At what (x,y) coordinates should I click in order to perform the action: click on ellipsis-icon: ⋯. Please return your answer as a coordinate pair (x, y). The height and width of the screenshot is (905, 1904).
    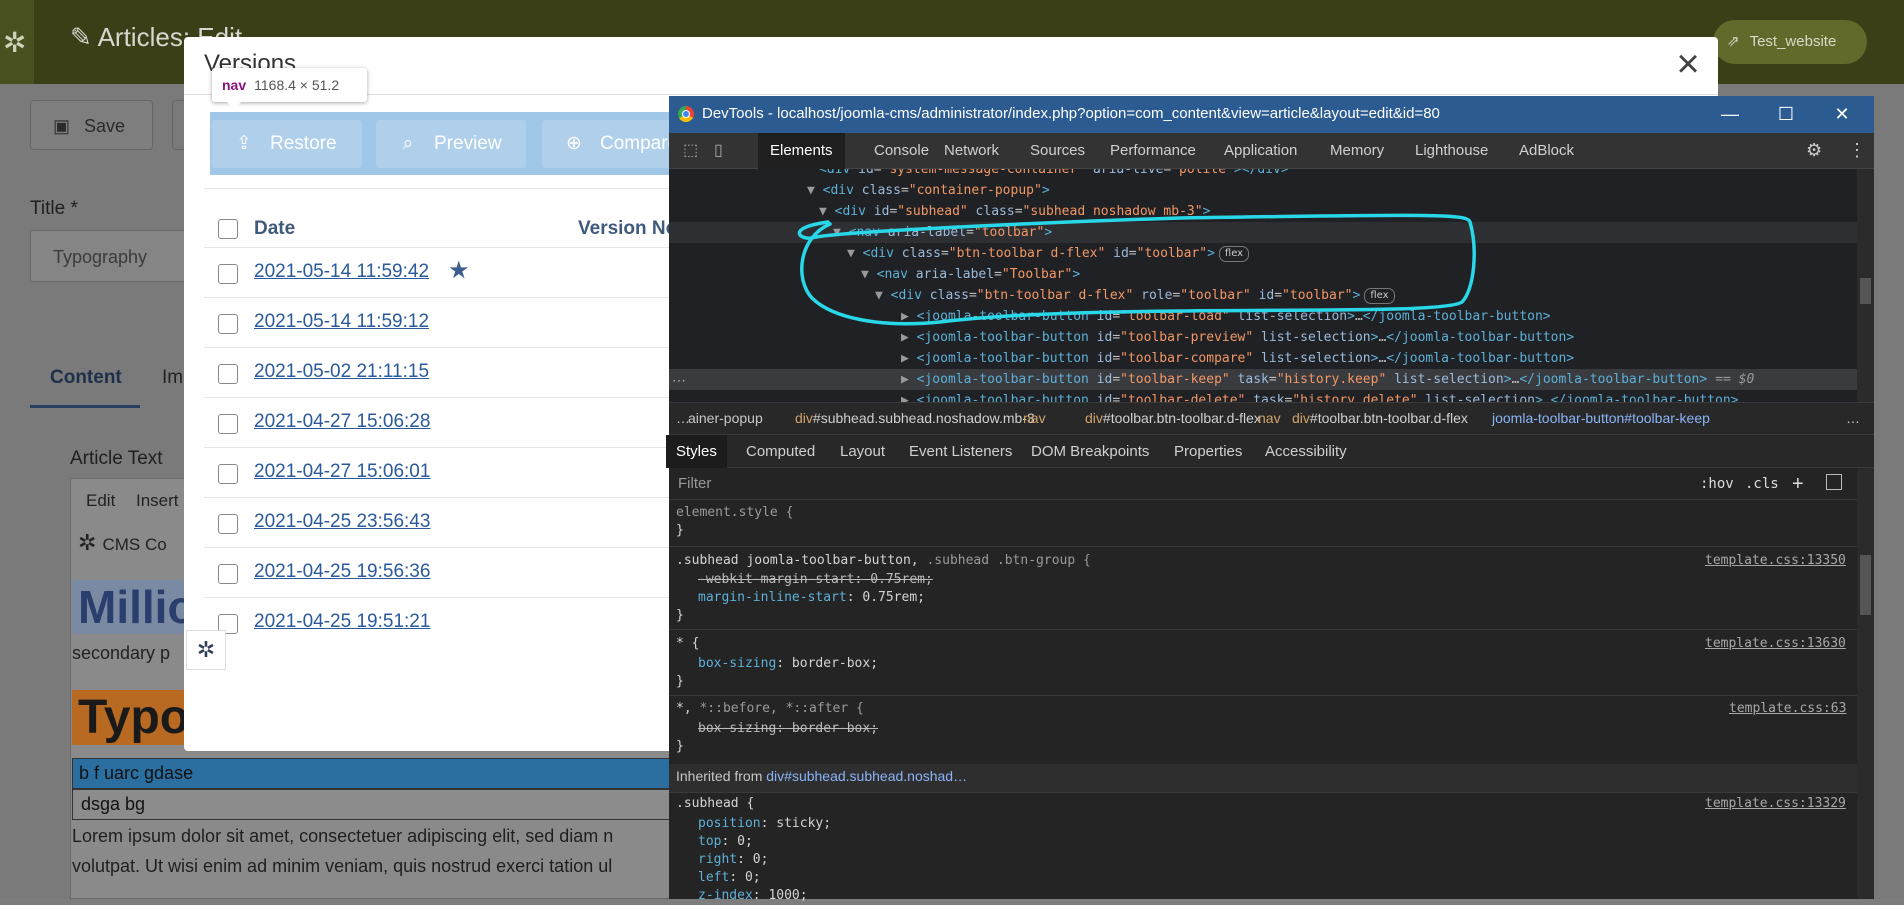
    Looking at the image, I should click on (679, 380).